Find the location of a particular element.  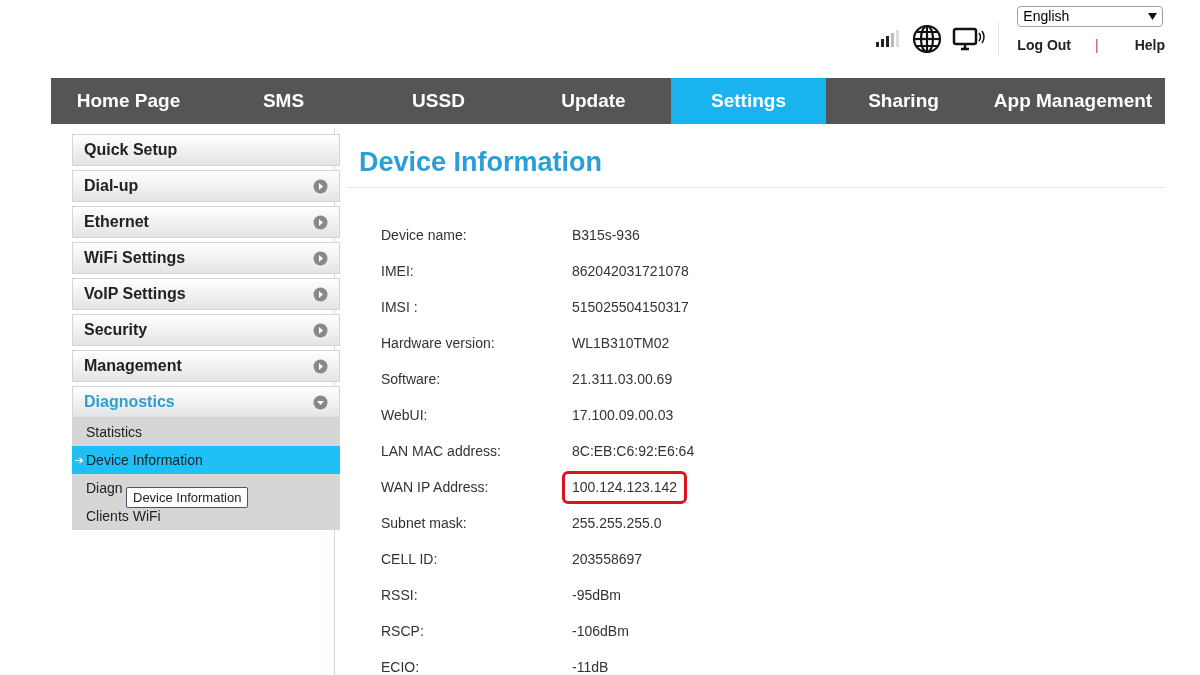

help-link: Help is located at coordinates (1149, 45).